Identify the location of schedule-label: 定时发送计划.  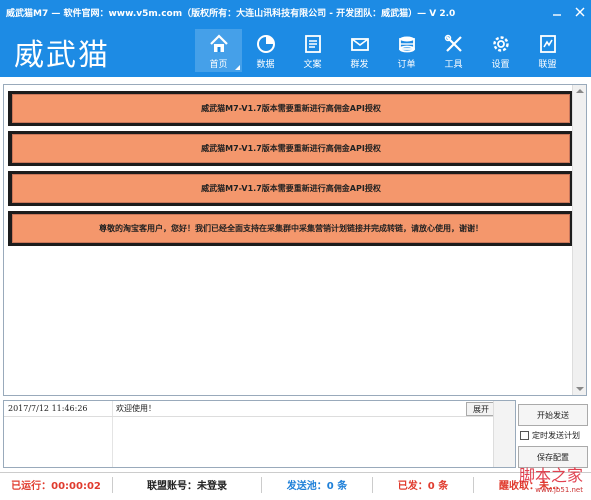
(556, 435).